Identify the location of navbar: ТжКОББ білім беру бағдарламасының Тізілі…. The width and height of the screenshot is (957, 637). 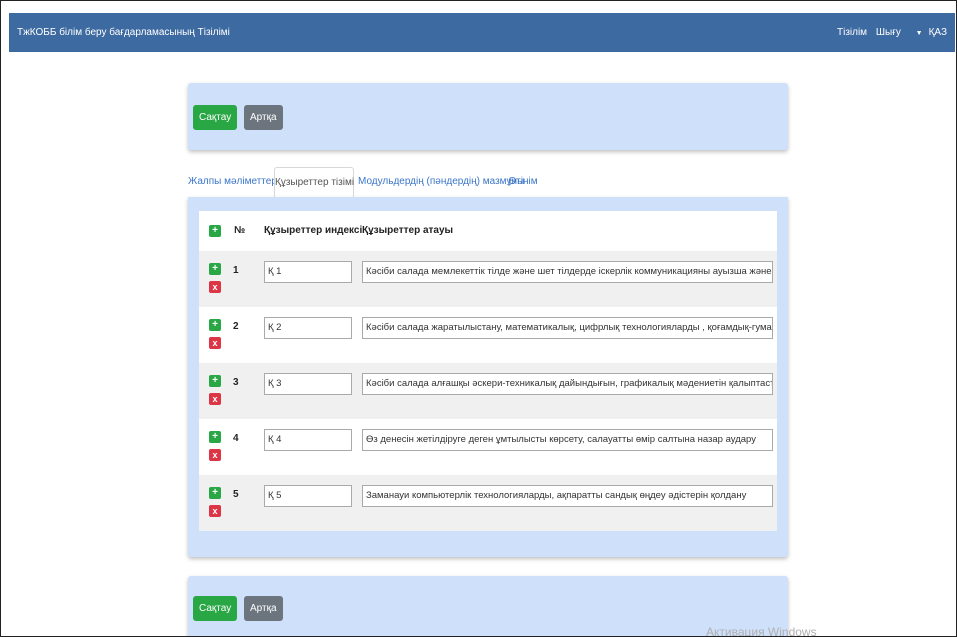
(482, 32).